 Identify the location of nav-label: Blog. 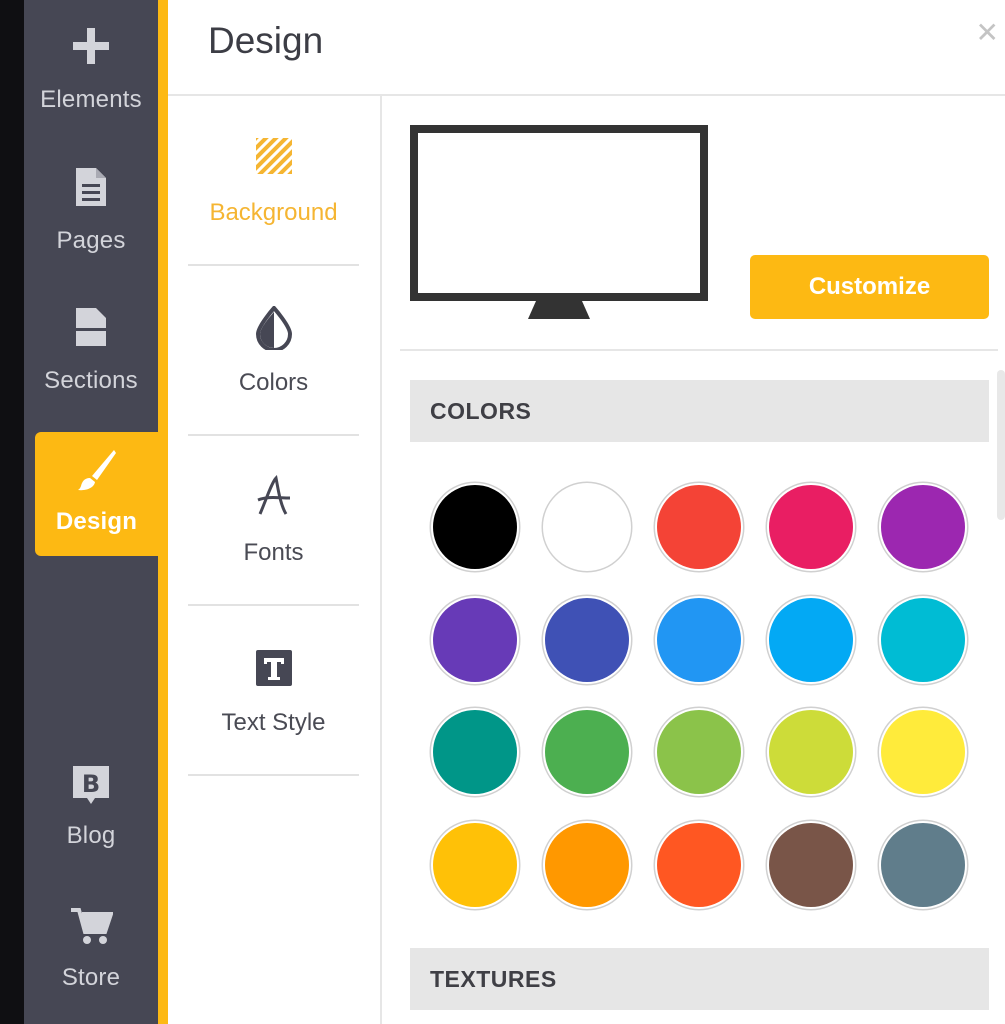
(91, 835).